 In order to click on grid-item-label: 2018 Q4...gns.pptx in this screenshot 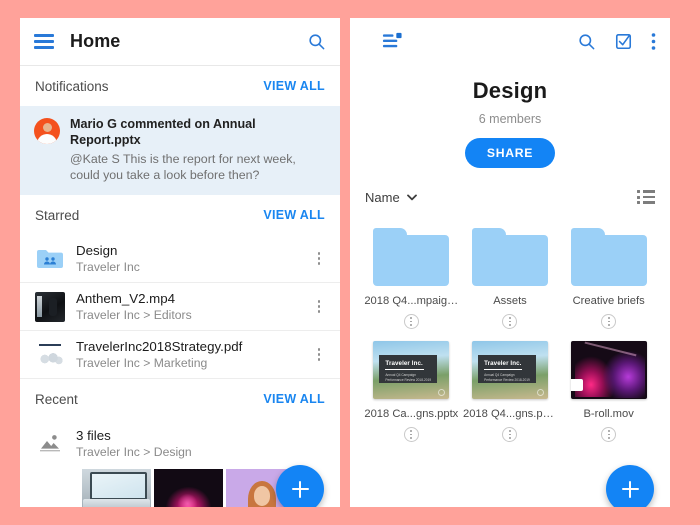, I will do `click(509, 414)`.